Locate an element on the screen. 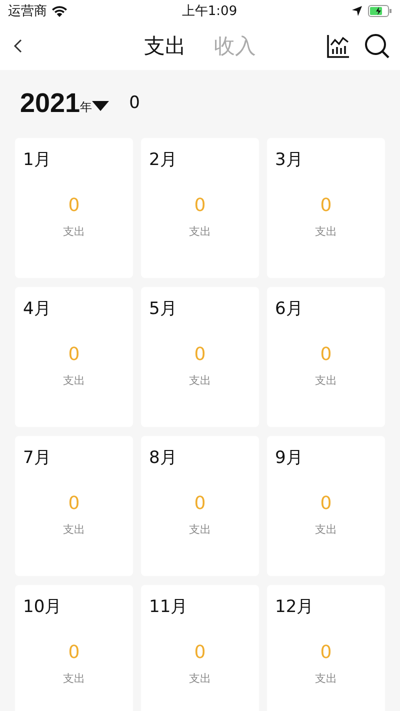  month-card: 9月 0 支出 is located at coordinates (326, 506).